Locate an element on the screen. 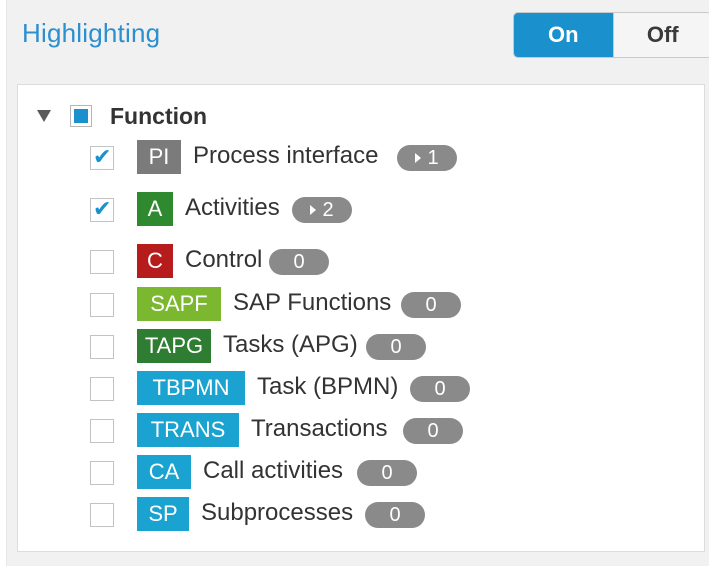 Image resolution: width=709 pixels, height=569 pixels. highlighting-toggle: On Off is located at coordinates (611, 35).